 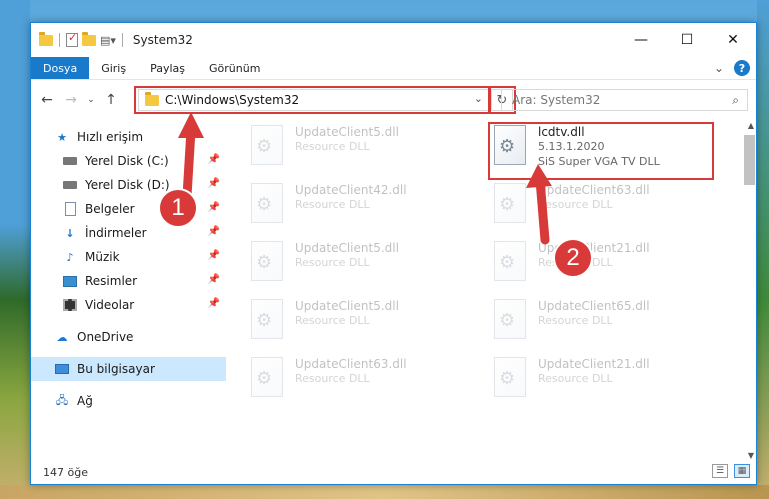 What do you see at coordinates (573, 258) in the screenshot?
I see `callout-badge-2: 2` at bounding box center [573, 258].